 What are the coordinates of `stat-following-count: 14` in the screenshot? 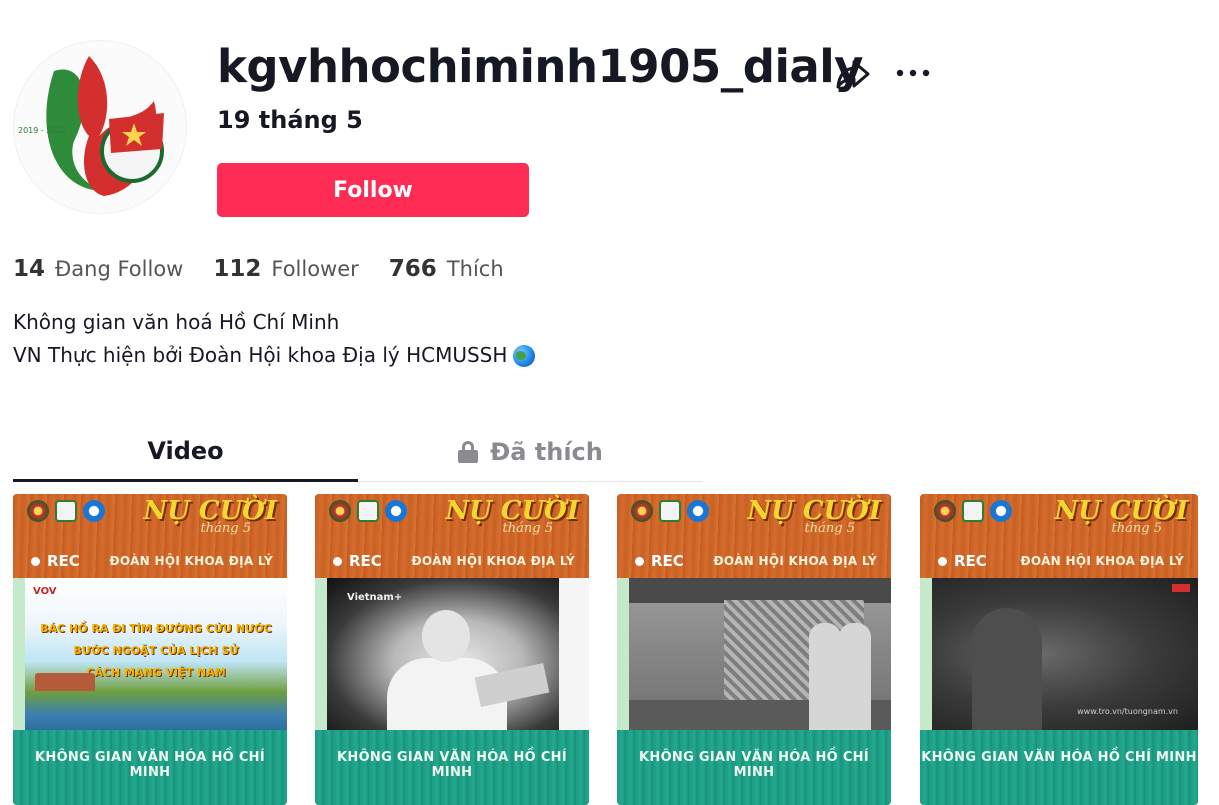 It's located at (29, 269).